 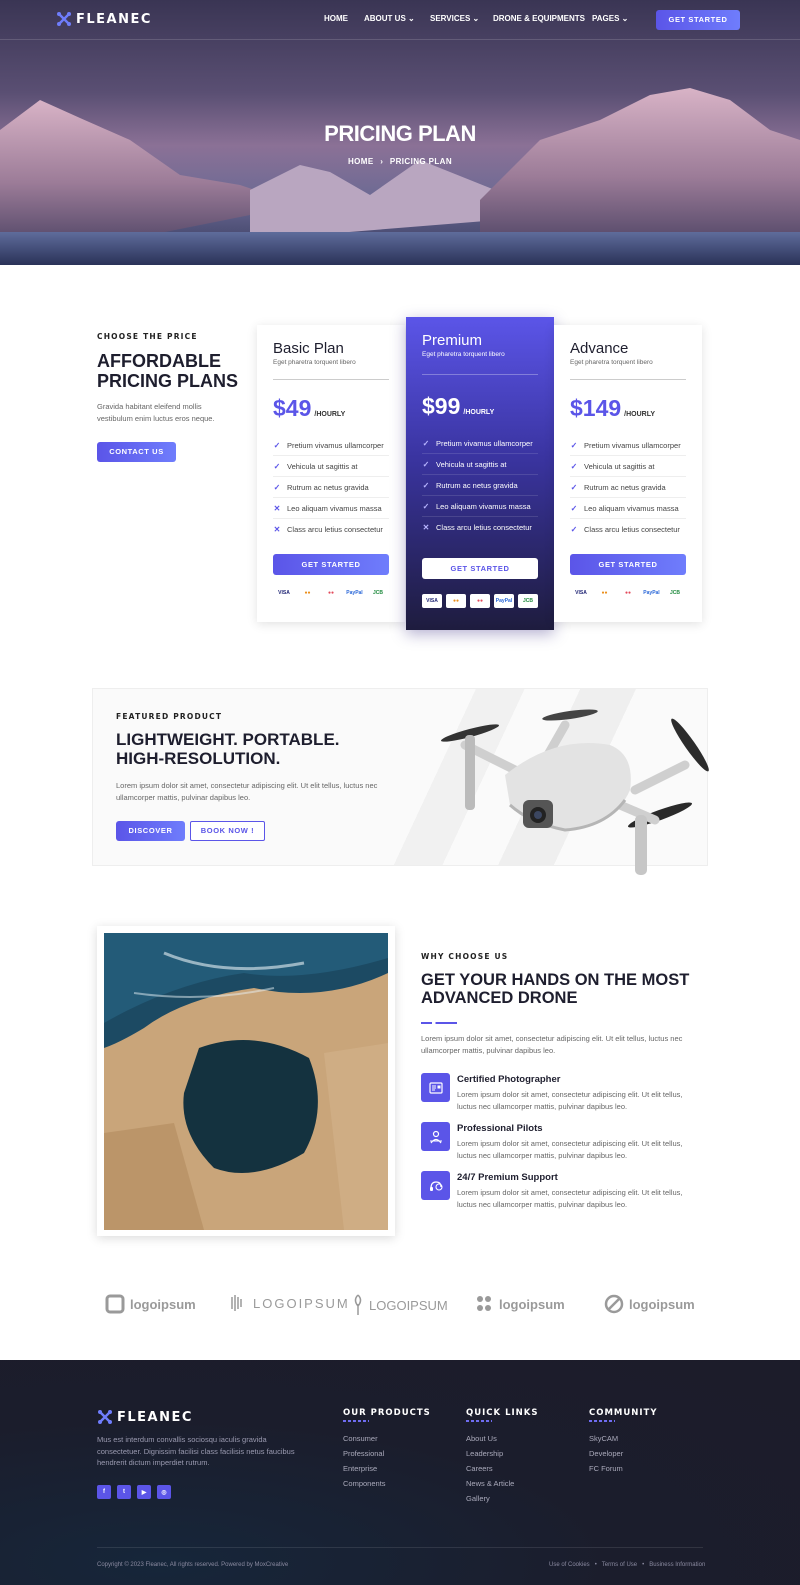 What do you see at coordinates (389, 18) in the screenshot?
I see `nav-about-us: ABOUT US ⌄` at bounding box center [389, 18].